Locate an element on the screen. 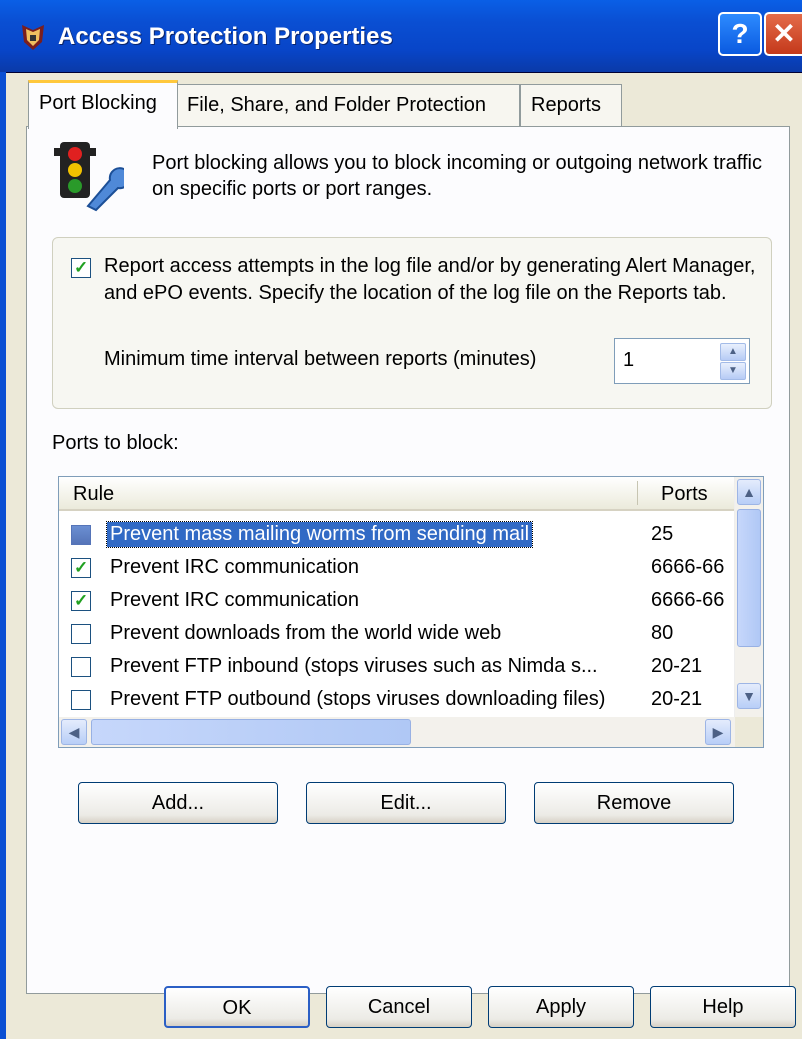  traffic-light-wrench-icon is located at coordinates (89, 177).